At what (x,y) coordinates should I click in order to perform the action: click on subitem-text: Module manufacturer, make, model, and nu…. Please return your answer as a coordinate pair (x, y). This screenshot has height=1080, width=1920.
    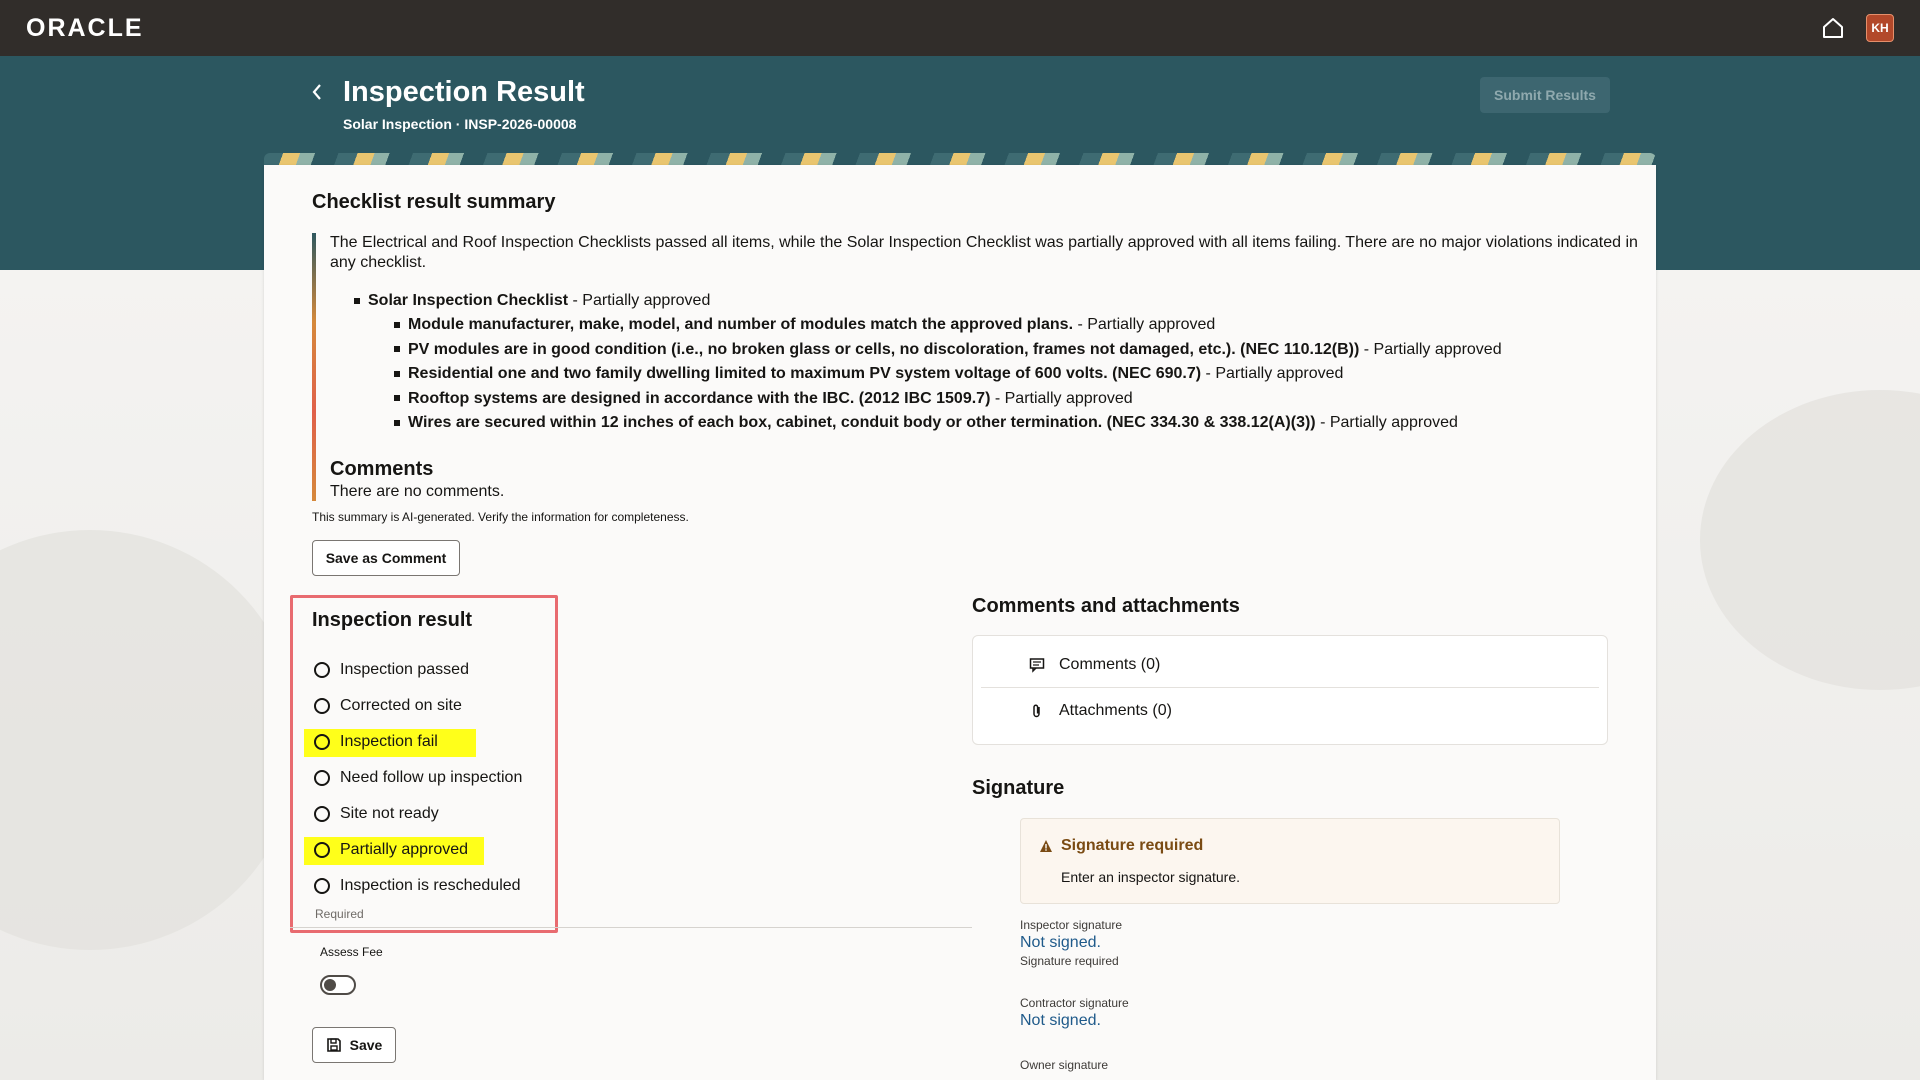
    Looking at the image, I should click on (741, 324).